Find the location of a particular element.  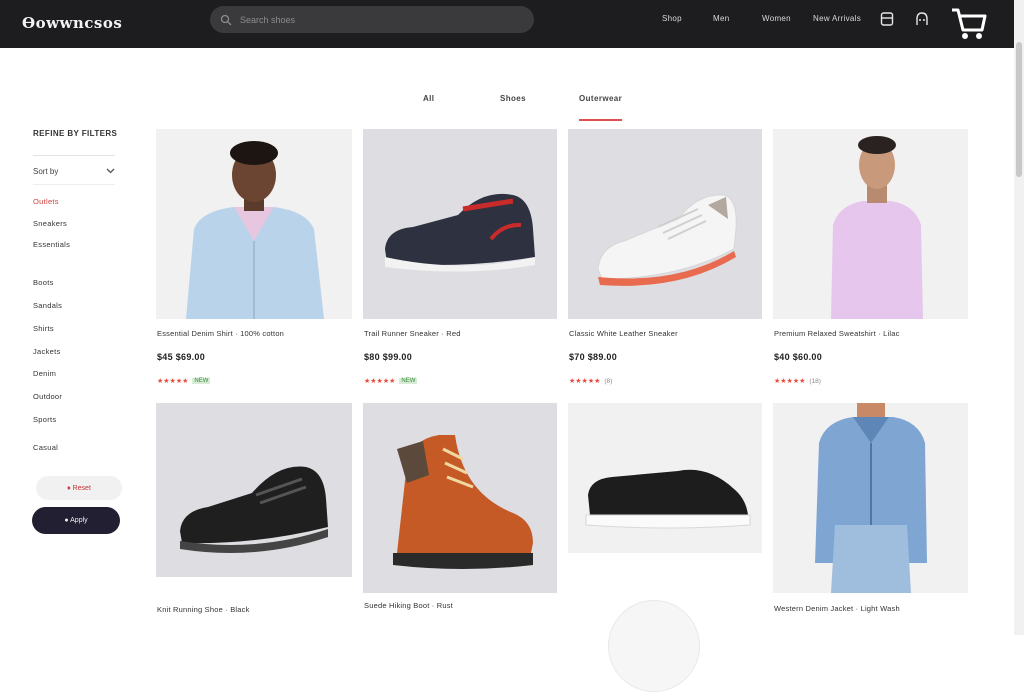

cart-icon is located at coordinates (969, 26).